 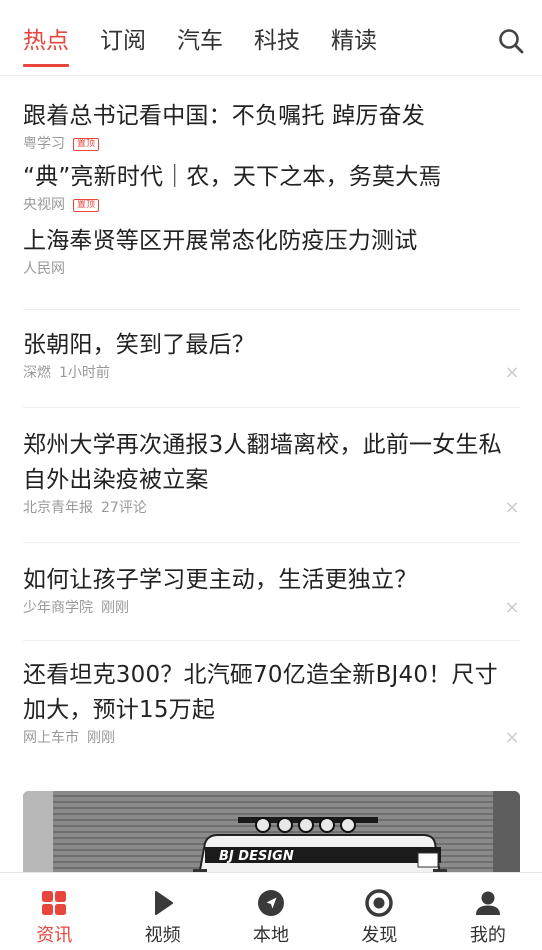 What do you see at coordinates (379, 903) in the screenshot?
I see `target-icon` at bounding box center [379, 903].